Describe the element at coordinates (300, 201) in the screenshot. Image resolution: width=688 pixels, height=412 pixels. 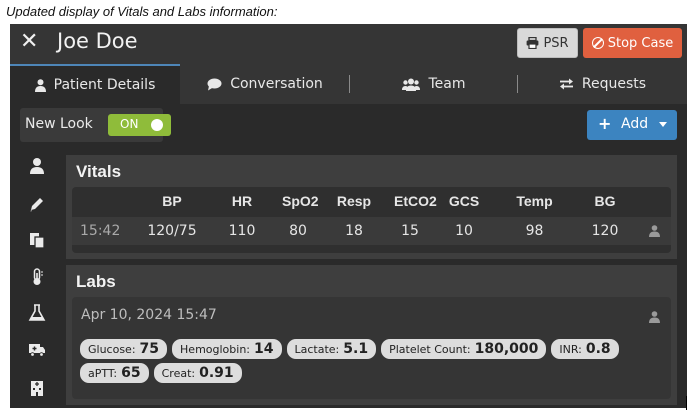
I see `col-header: SpO2` at that location.